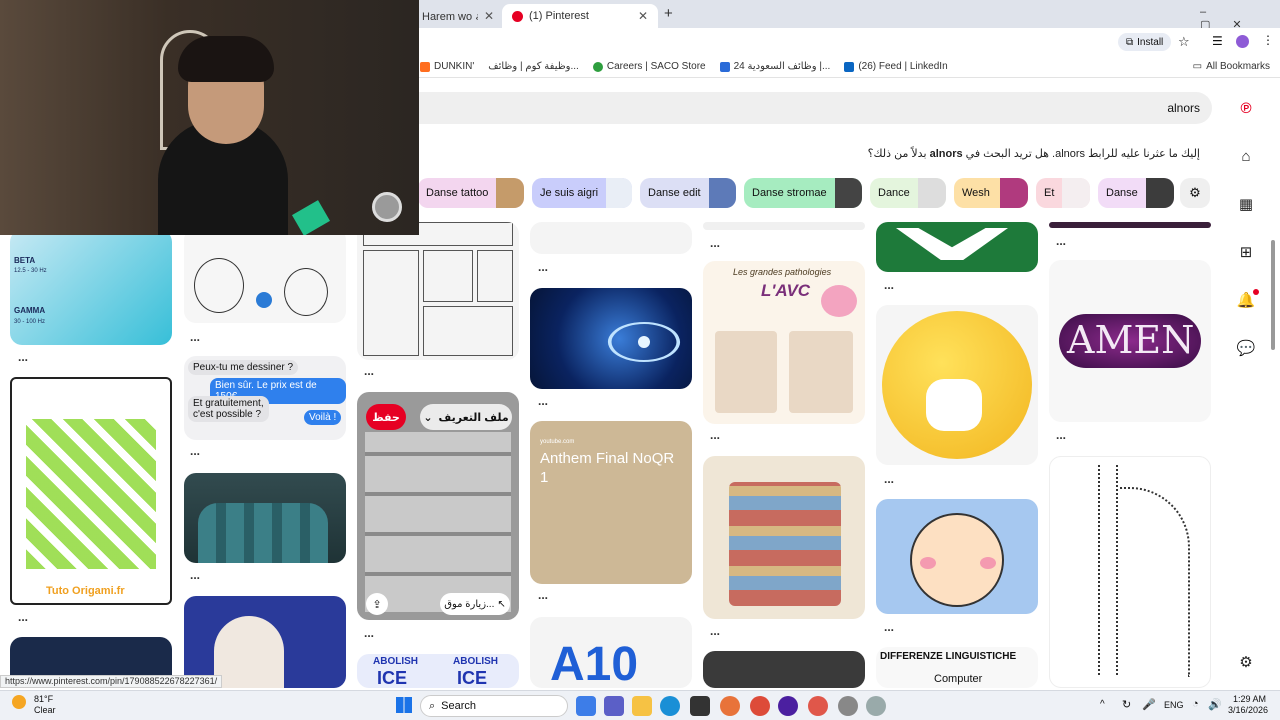 This screenshot has height=720, width=1280. What do you see at coordinates (1248, 699) in the screenshot?
I see `clock-time: 1:29 AM` at bounding box center [1248, 699].